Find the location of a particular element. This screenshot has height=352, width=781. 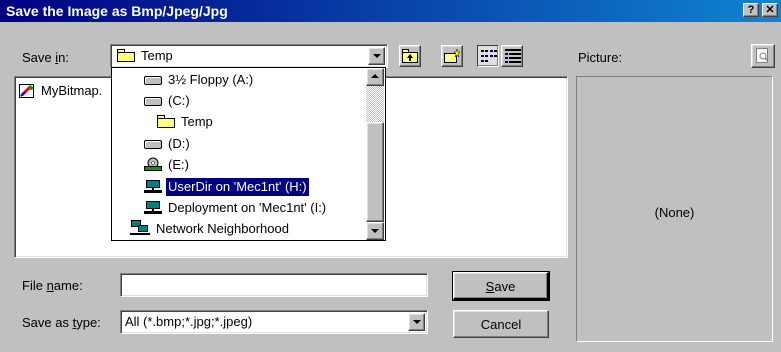

up-folder-icon is located at coordinates (410, 56).